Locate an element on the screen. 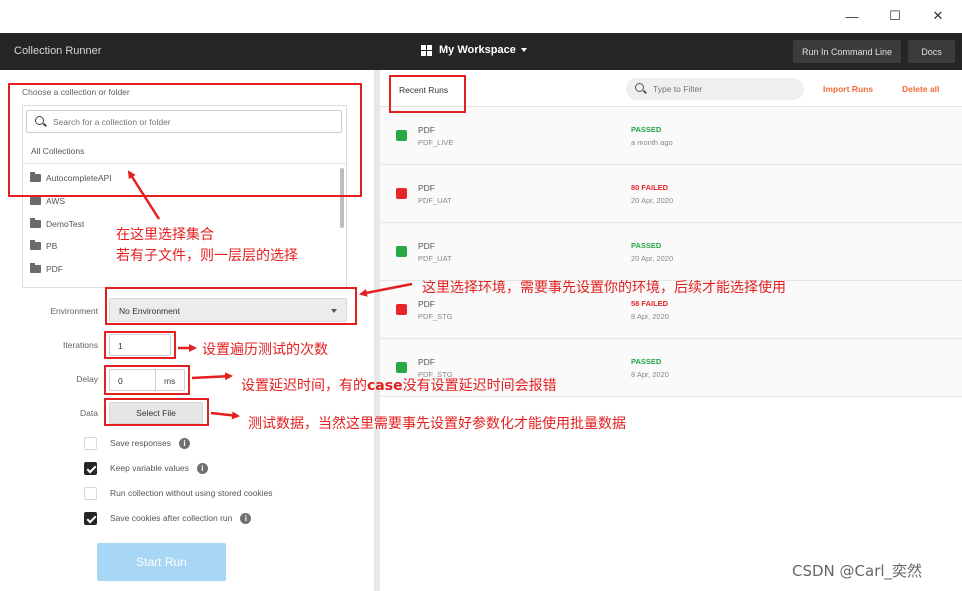 The width and height of the screenshot is (962, 591). filter-input is located at coordinates (723, 89).